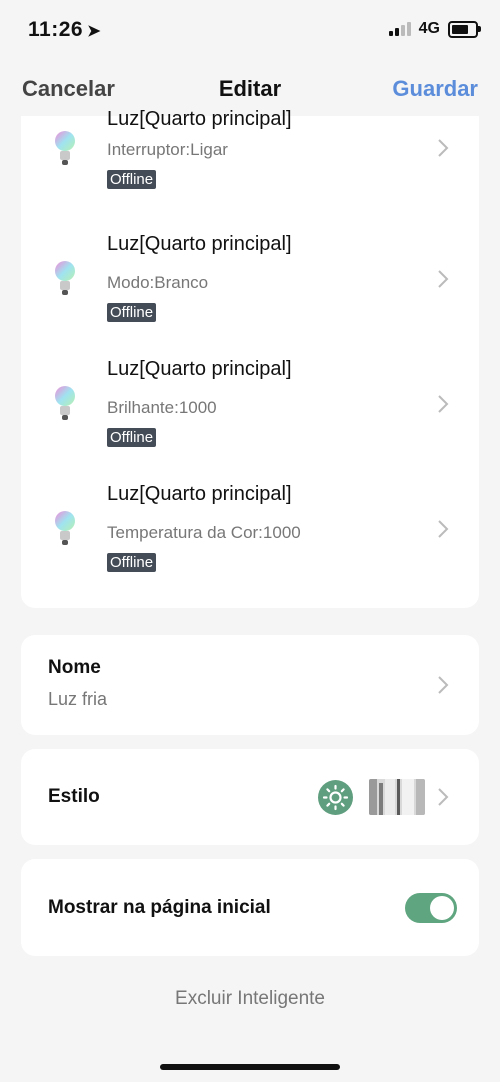  What do you see at coordinates (204, 532) in the screenshot?
I see `action-detail: Temperatura da Cor:1000` at bounding box center [204, 532].